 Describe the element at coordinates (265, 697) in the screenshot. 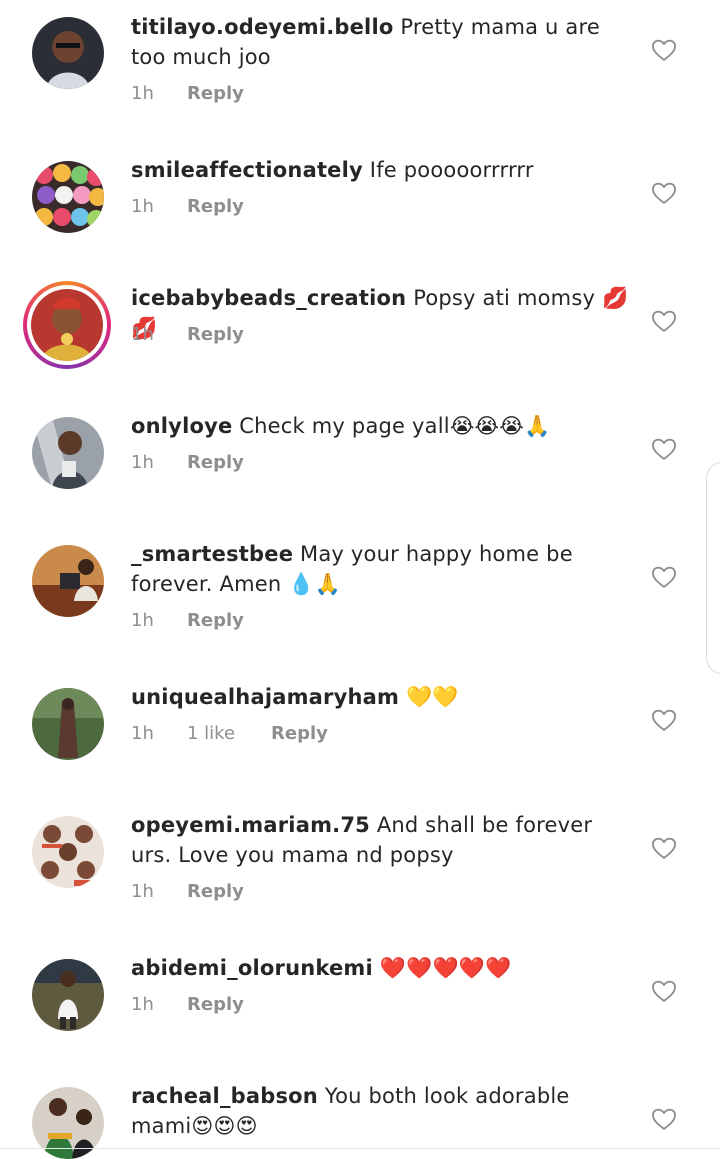

I see `comment-username: uniquealhajamaryham` at that location.